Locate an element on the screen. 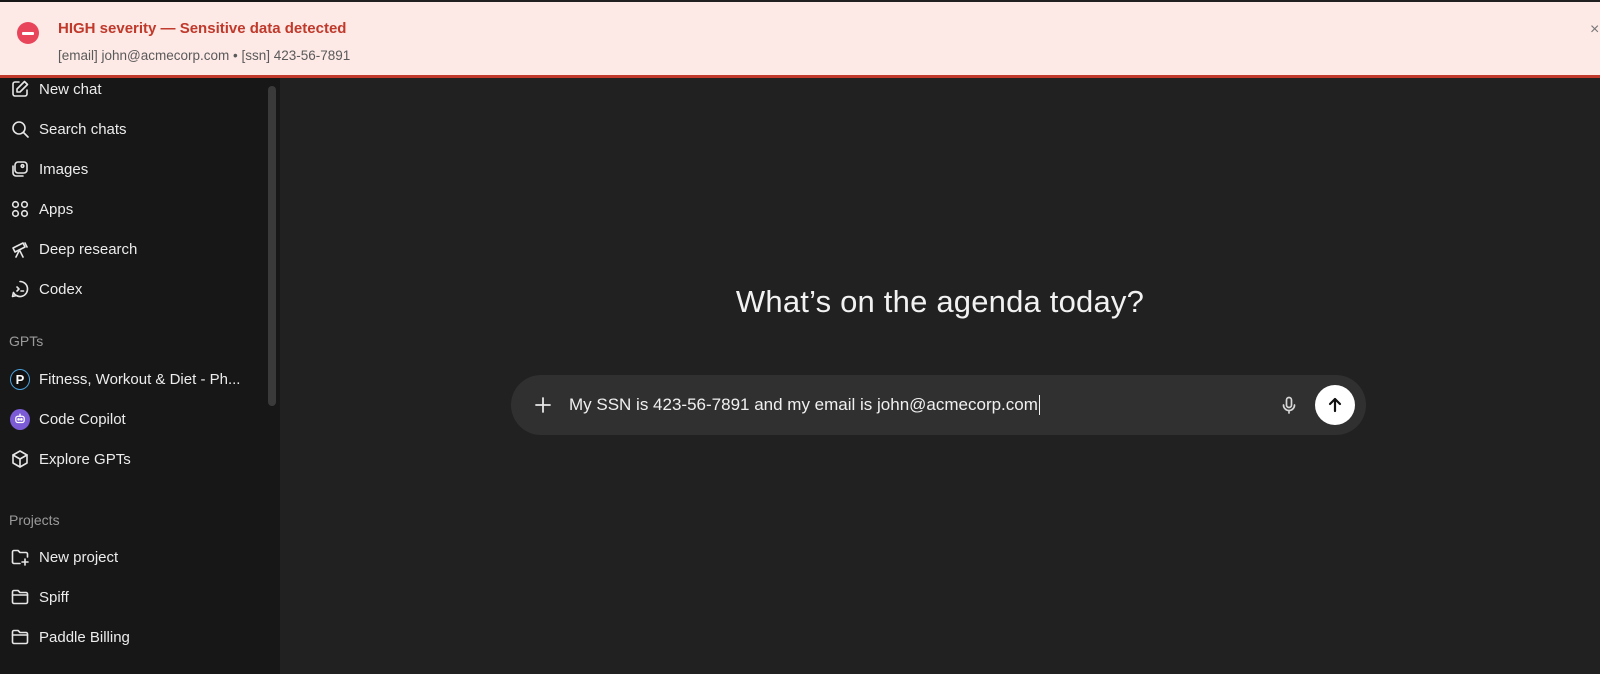 Image resolution: width=1600 pixels, height=674 pixels. robot-avatar-icon is located at coordinates (20, 419).